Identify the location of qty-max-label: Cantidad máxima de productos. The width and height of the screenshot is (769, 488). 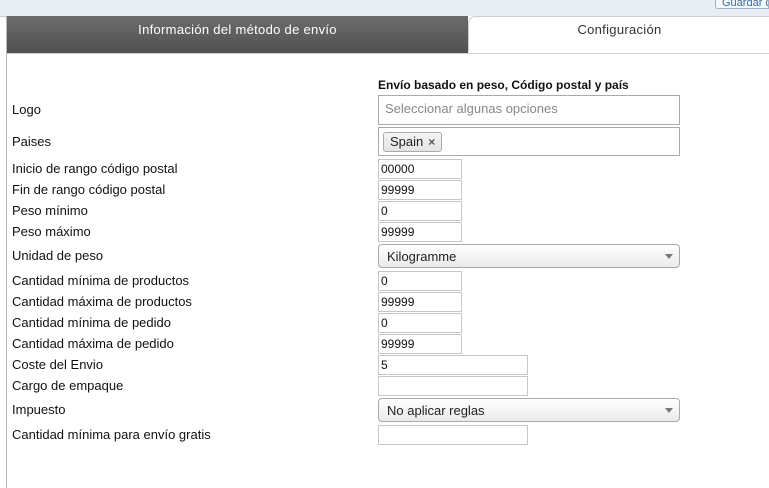
(102, 301).